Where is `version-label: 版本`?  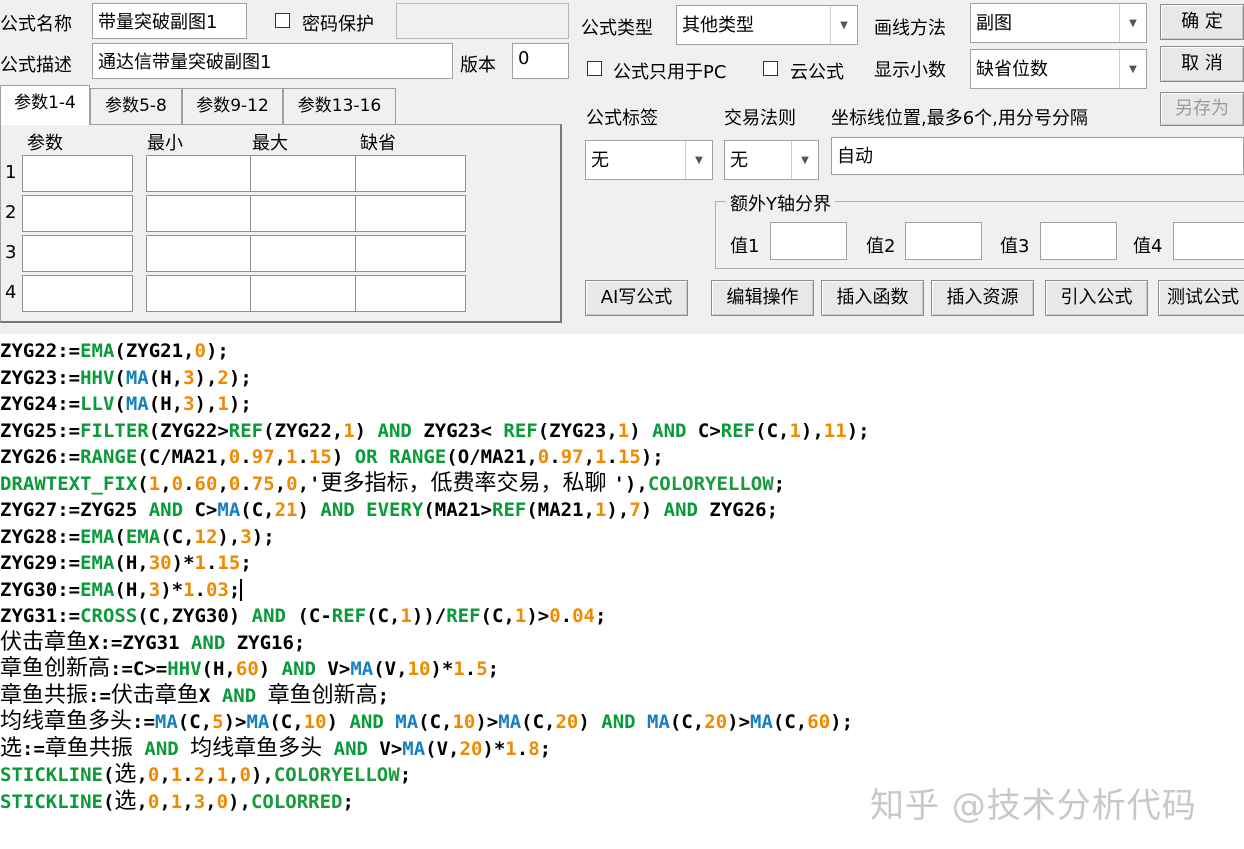
version-label: 版本 is located at coordinates (478, 65).